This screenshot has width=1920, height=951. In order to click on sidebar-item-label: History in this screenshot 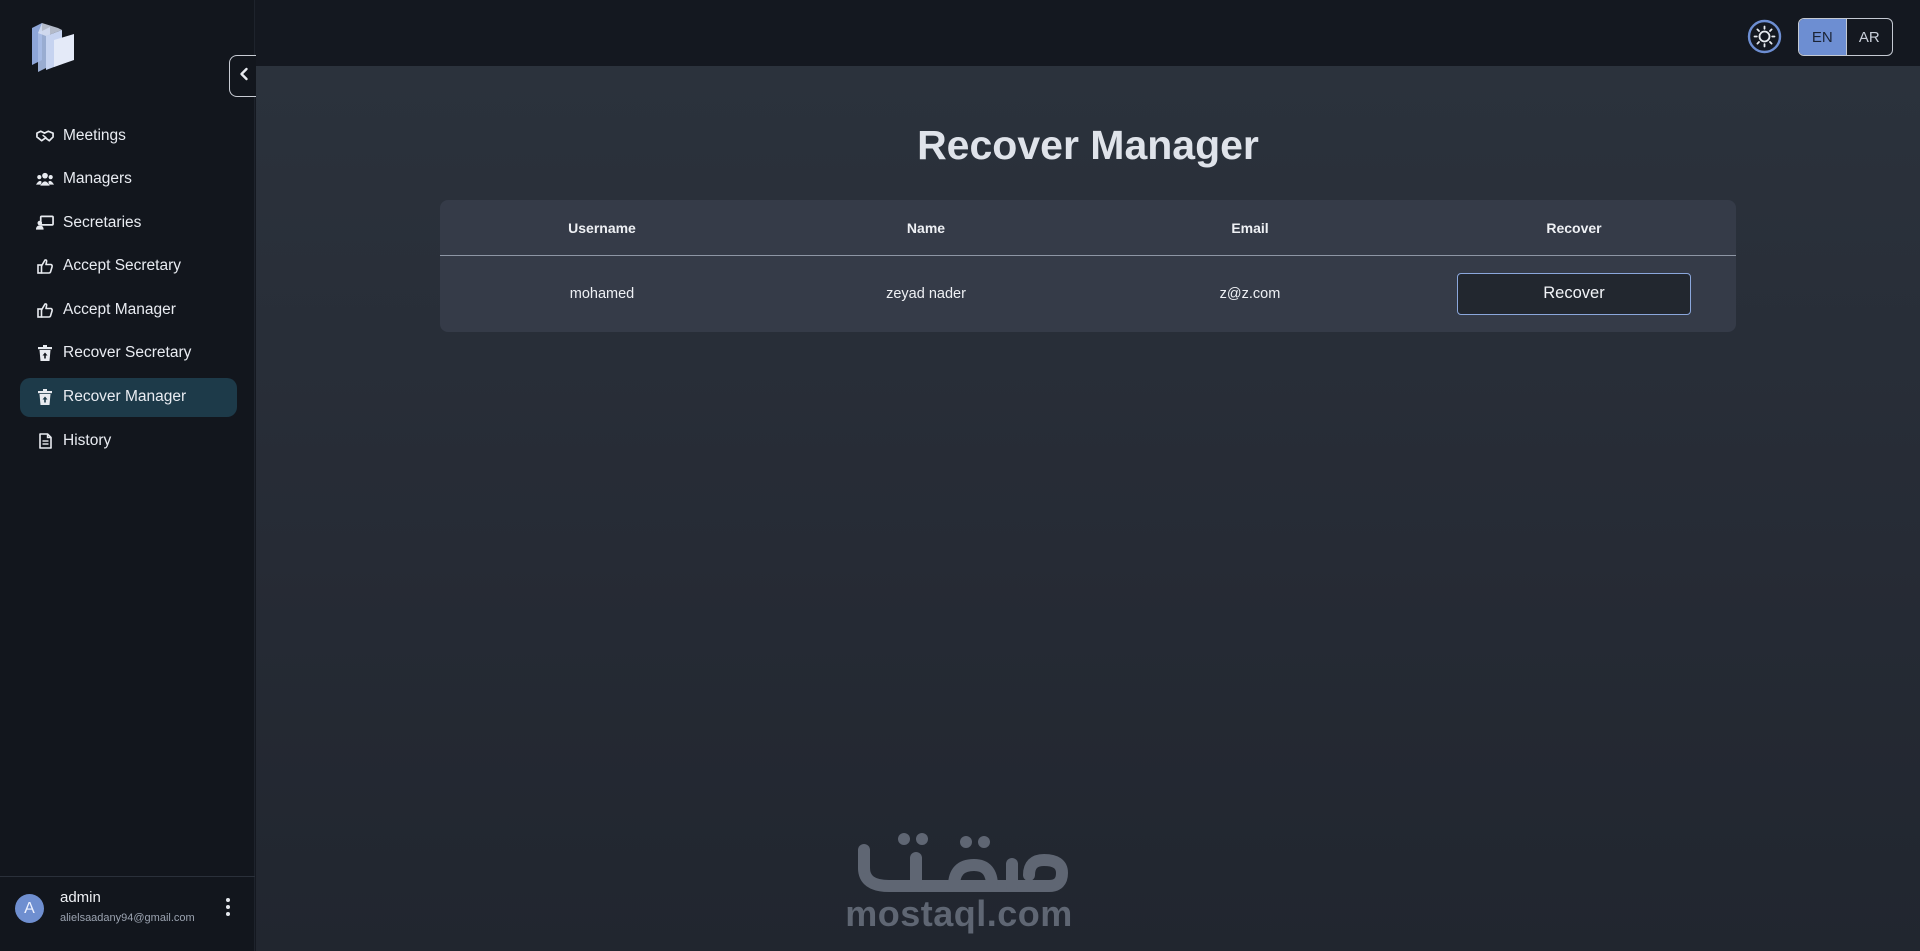, I will do `click(87, 440)`.